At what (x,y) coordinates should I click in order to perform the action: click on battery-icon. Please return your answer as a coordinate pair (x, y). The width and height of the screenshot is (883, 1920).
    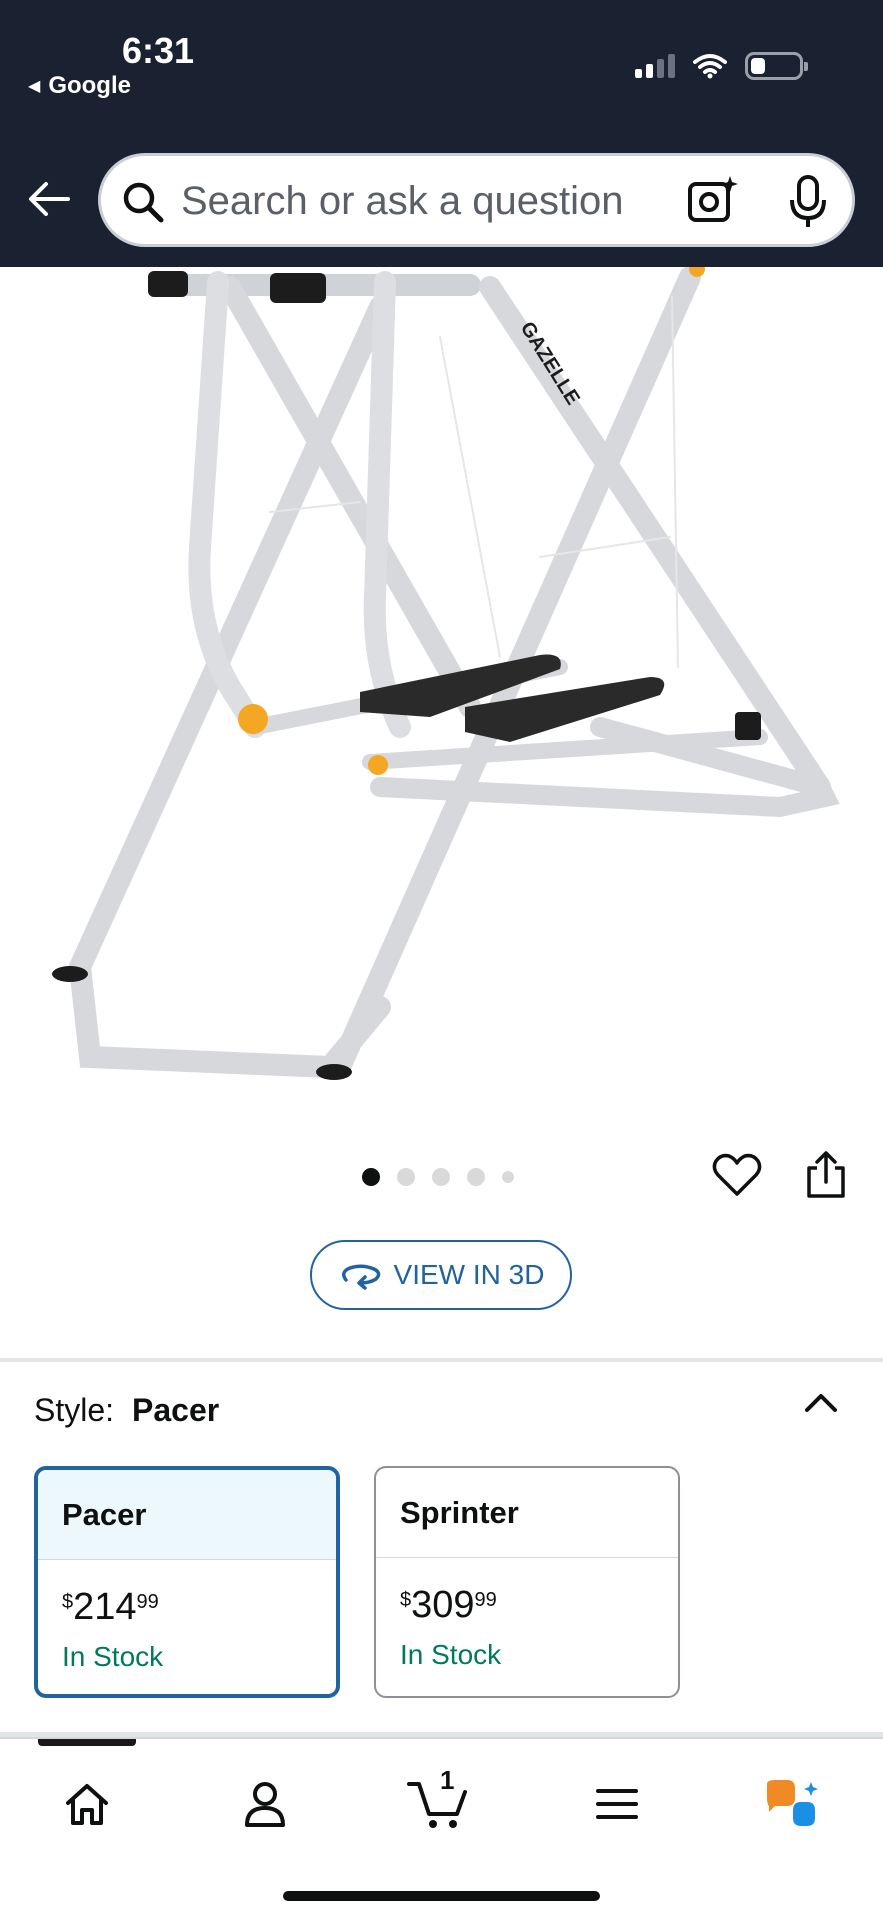
    Looking at the image, I should click on (776, 66).